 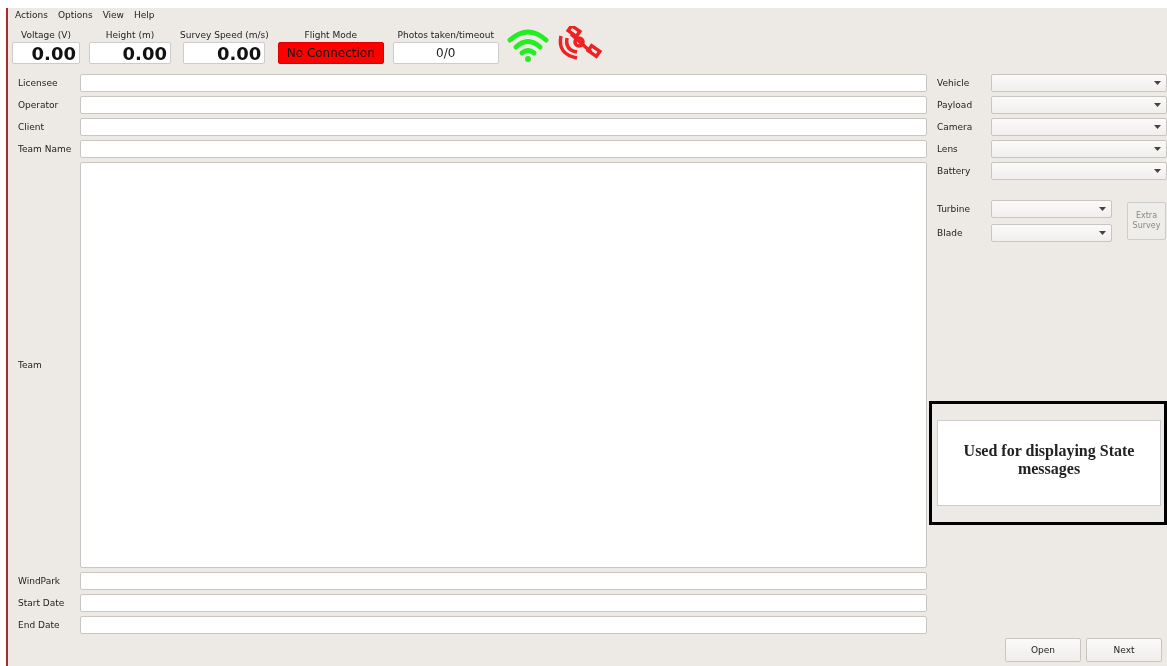 I want to click on indicator-label: Height (m), so click(x=130, y=35).